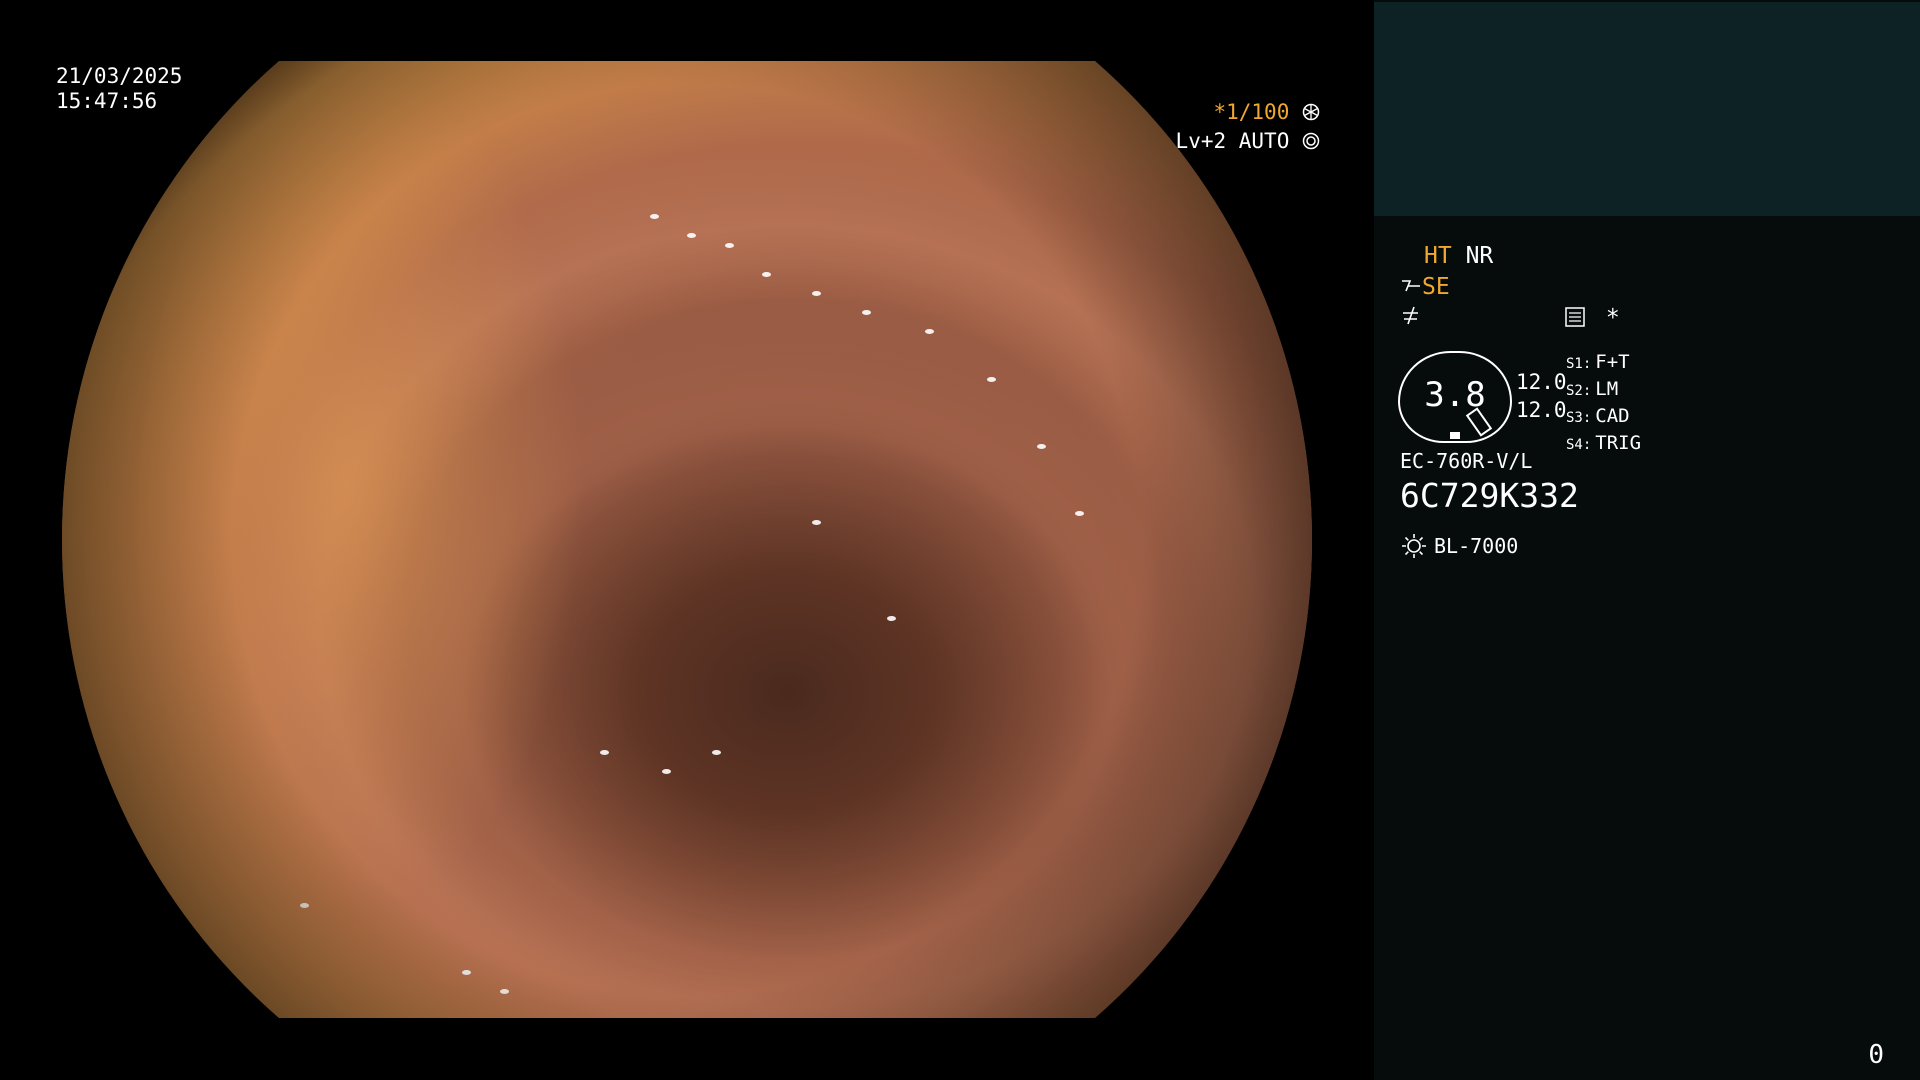 The height and width of the screenshot is (1080, 1920). I want to click on exposure-readout: *1/100 Lv+2 AUTO, so click(1248, 127).